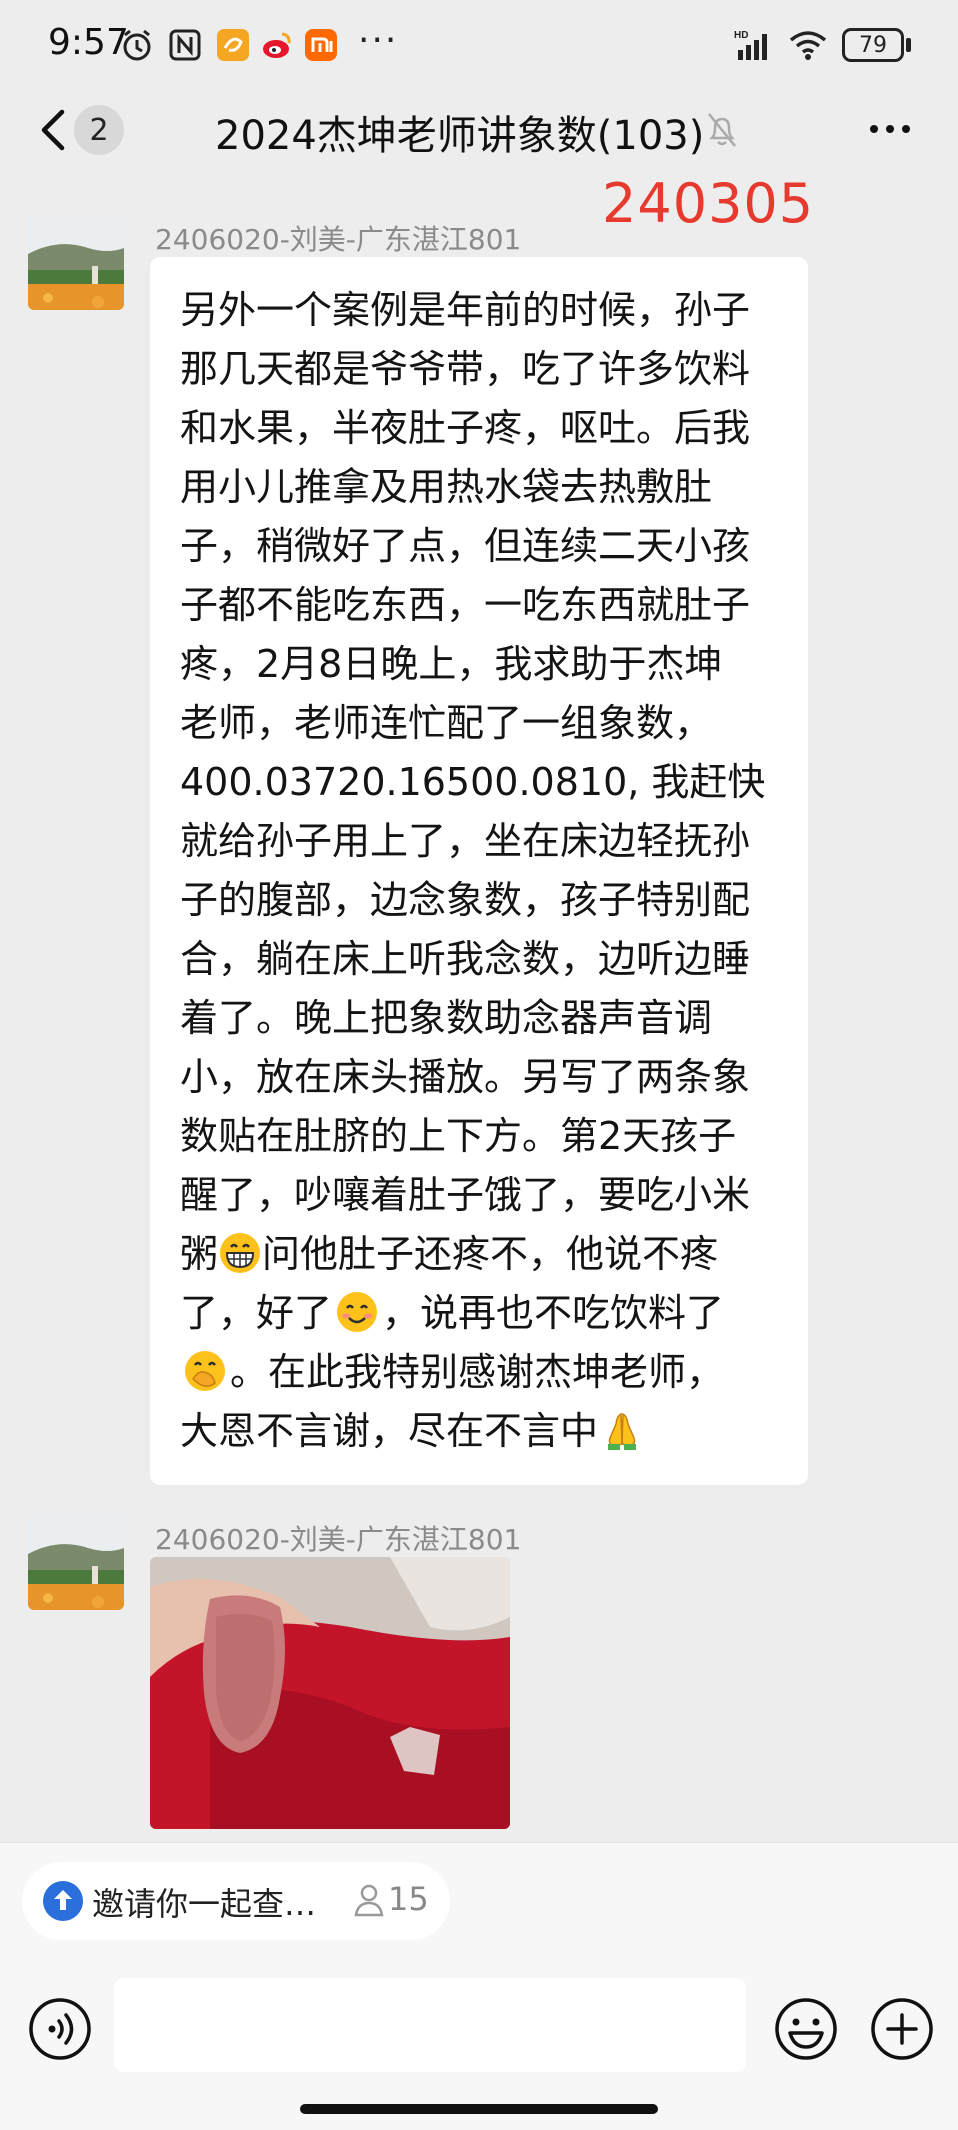 The width and height of the screenshot is (958, 2130). Describe the element at coordinates (205, 1371) in the screenshot. I see `face-with-hand-over-mouth-emoji-icon` at that location.